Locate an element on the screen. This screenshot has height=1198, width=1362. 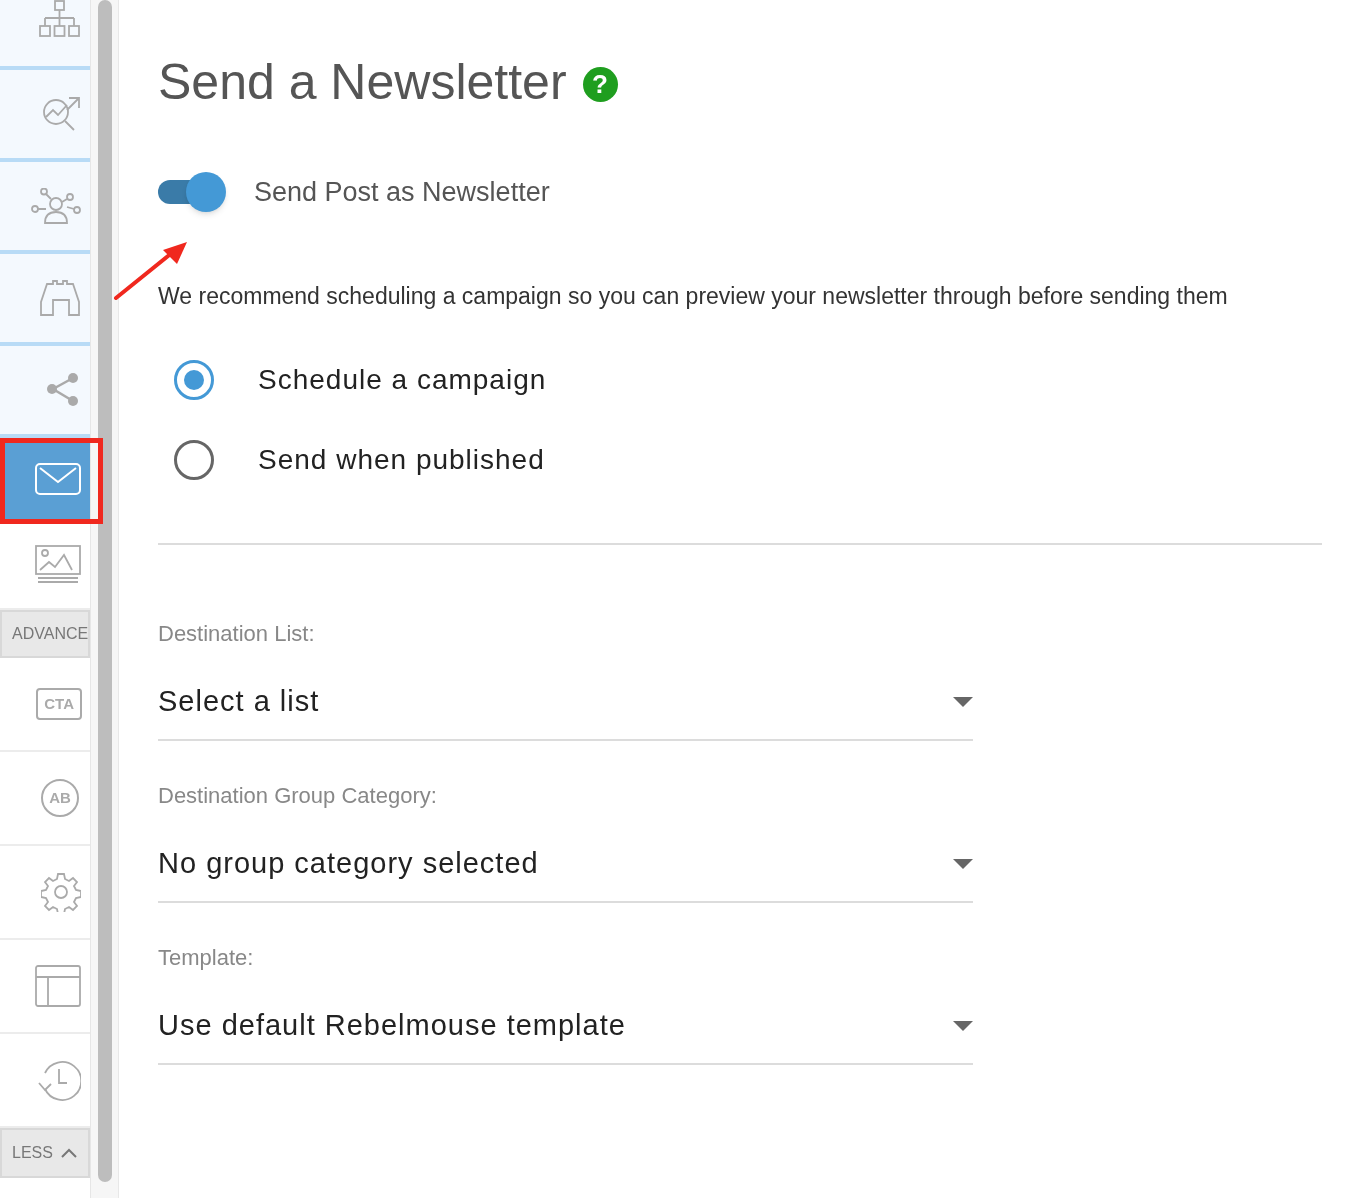
history-icon is located at coordinates (59, 1080).